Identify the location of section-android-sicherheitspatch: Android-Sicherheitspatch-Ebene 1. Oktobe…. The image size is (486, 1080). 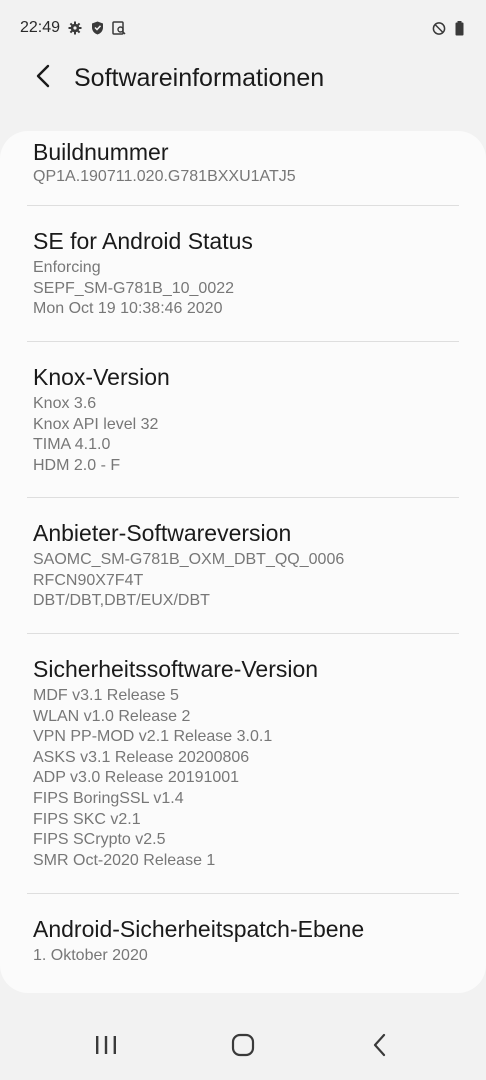
(243, 940).